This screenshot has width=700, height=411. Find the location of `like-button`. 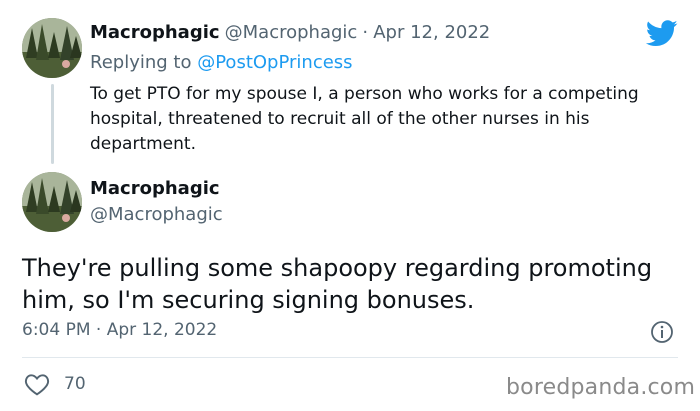

like-button is located at coordinates (37, 386).